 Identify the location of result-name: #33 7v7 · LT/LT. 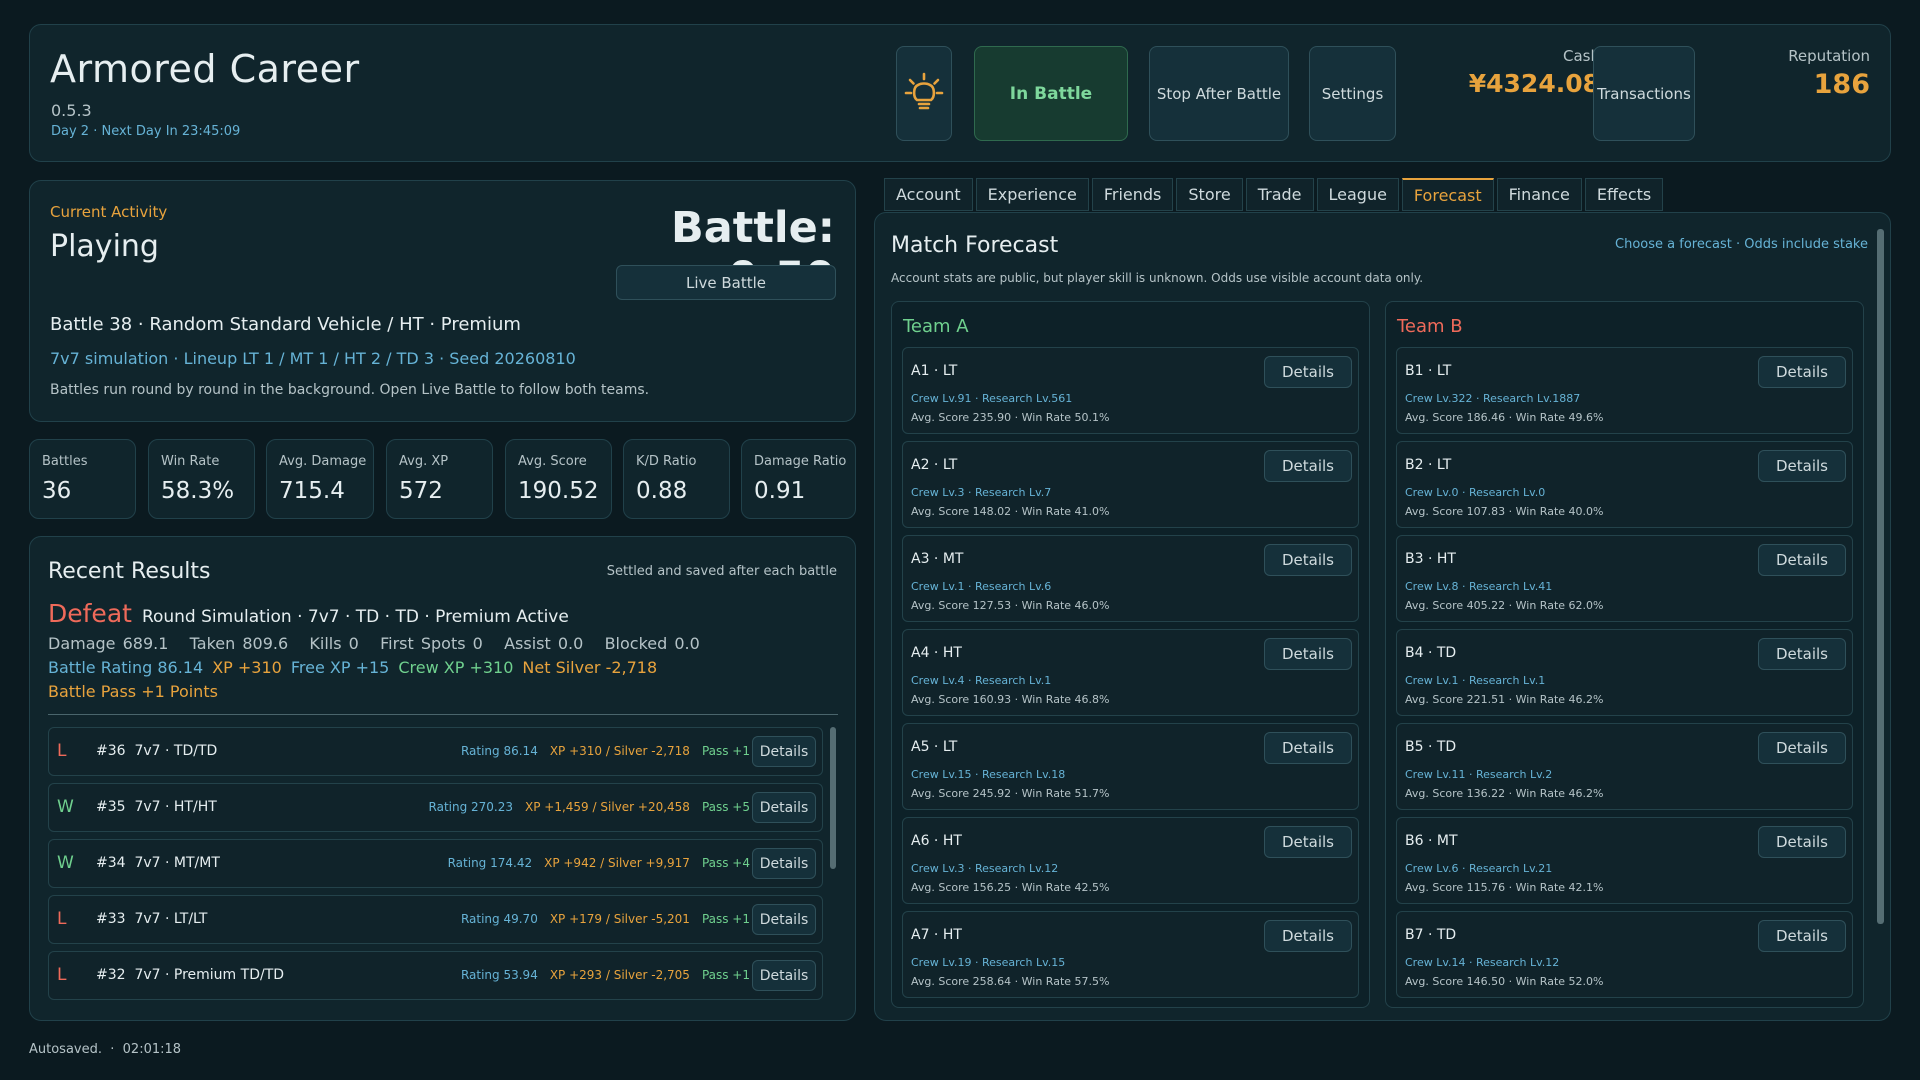
(152, 919).